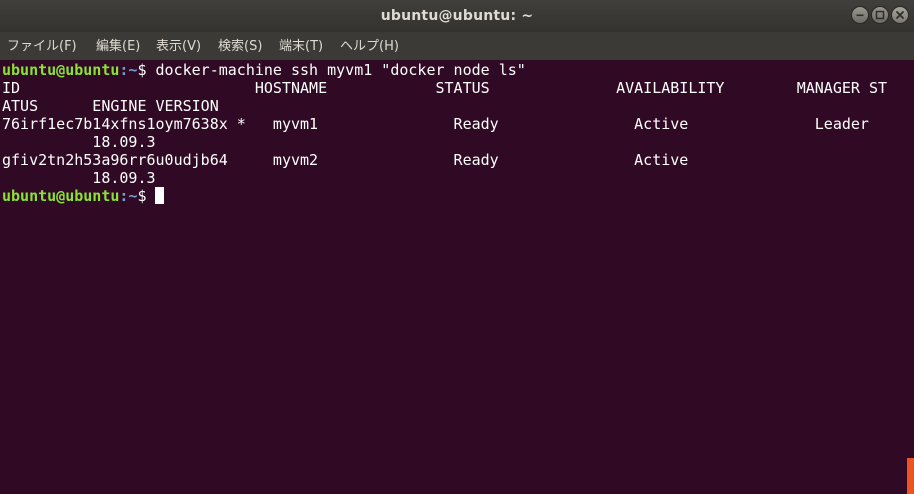 The image size is (914, 494). I want to click on window-title: ubuntu@ubuntu: ~, so click(457, 16).